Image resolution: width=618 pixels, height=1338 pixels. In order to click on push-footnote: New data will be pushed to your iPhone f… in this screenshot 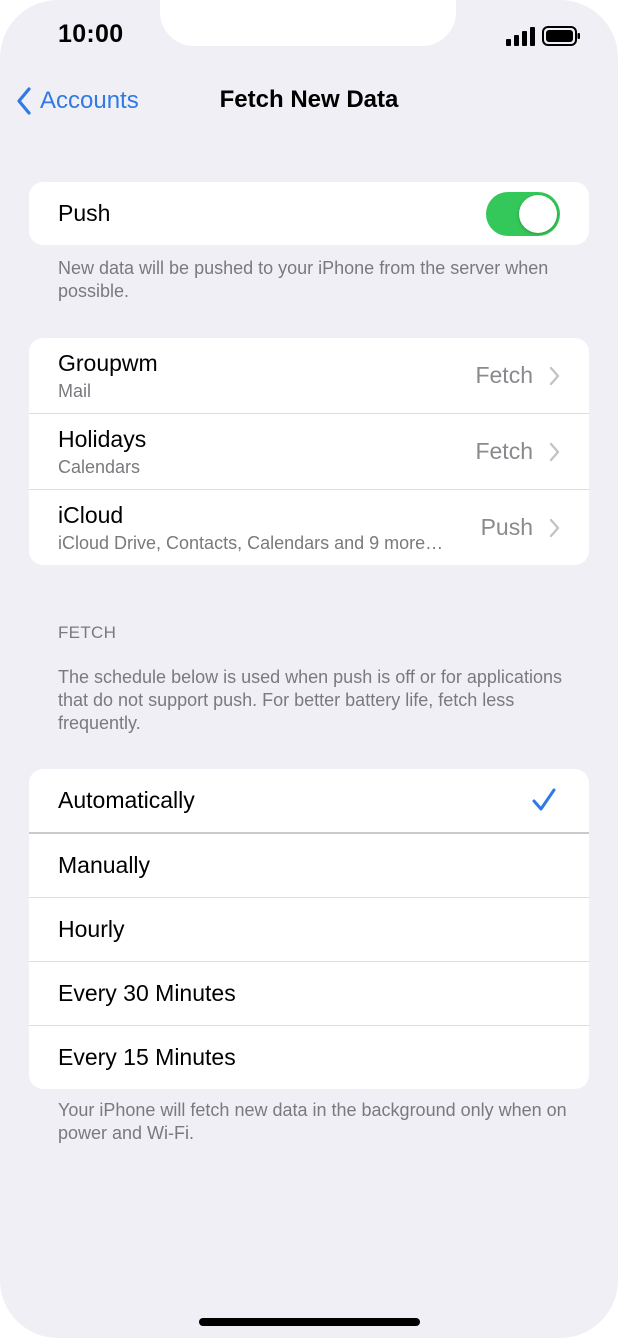, I will do `click(303, 279)`.